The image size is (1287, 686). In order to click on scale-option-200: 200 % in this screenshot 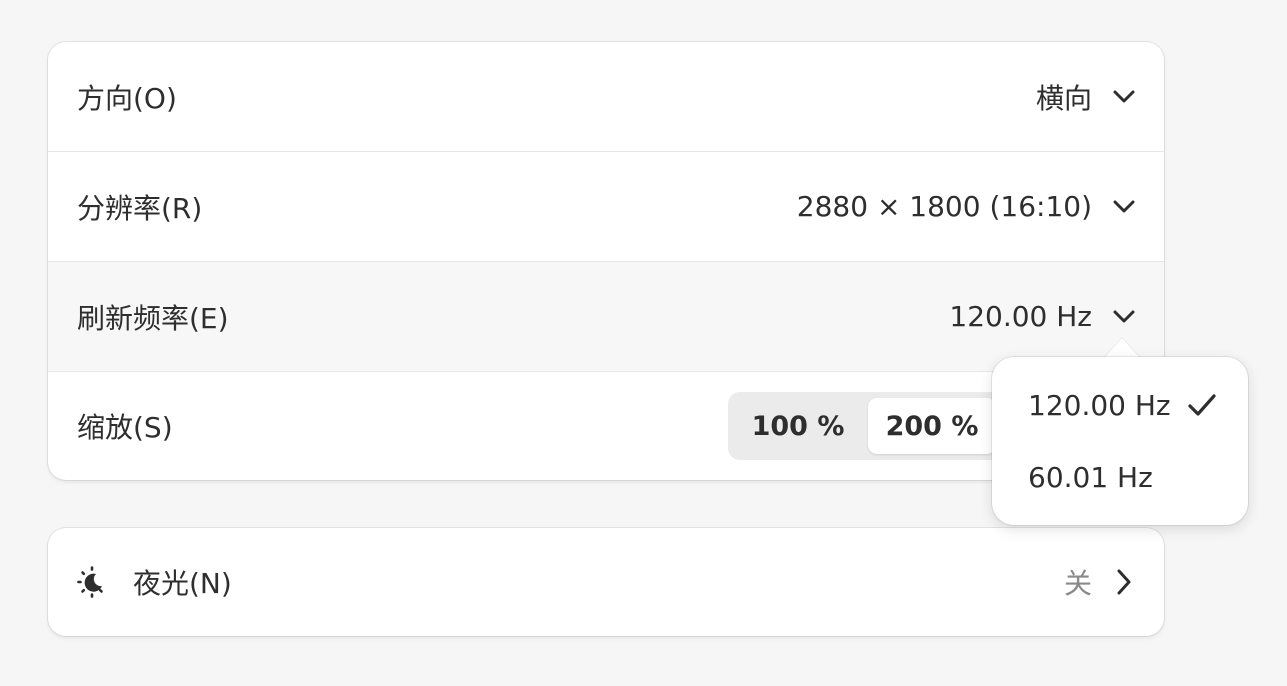, I will do `click(932, 426)`.